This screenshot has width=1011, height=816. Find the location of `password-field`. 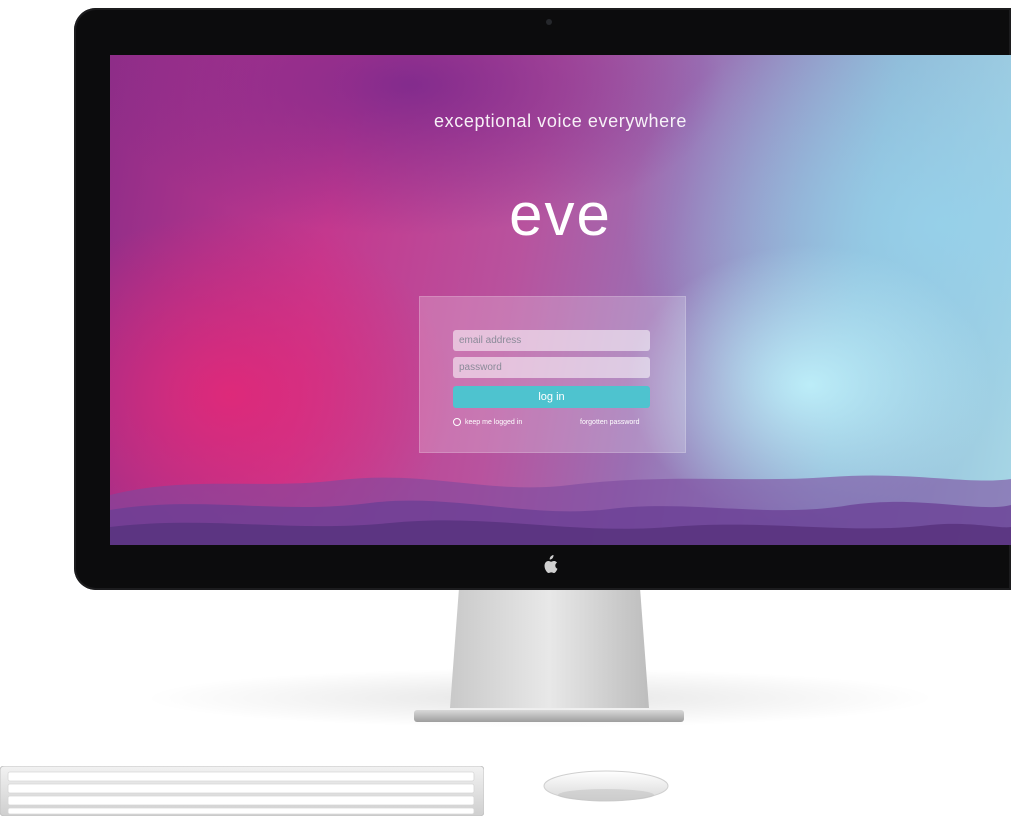

password-field is located at coordinates (551, 367).